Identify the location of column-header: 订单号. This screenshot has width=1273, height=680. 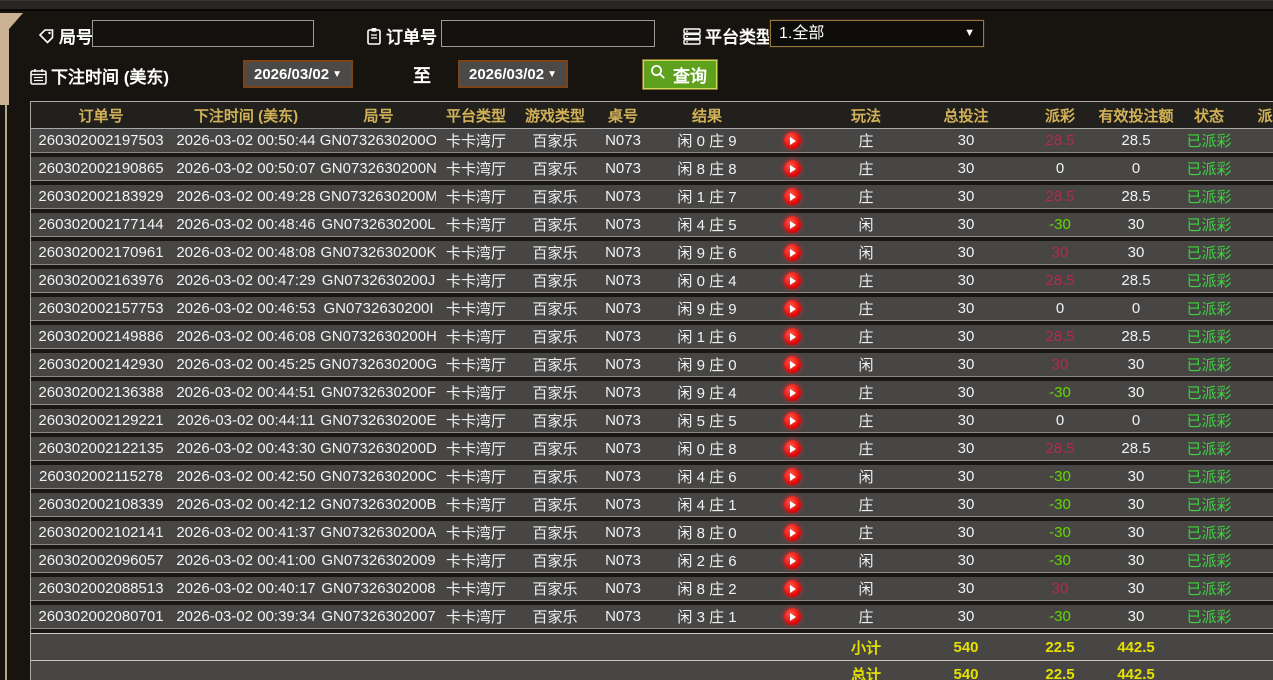
(101, 116).